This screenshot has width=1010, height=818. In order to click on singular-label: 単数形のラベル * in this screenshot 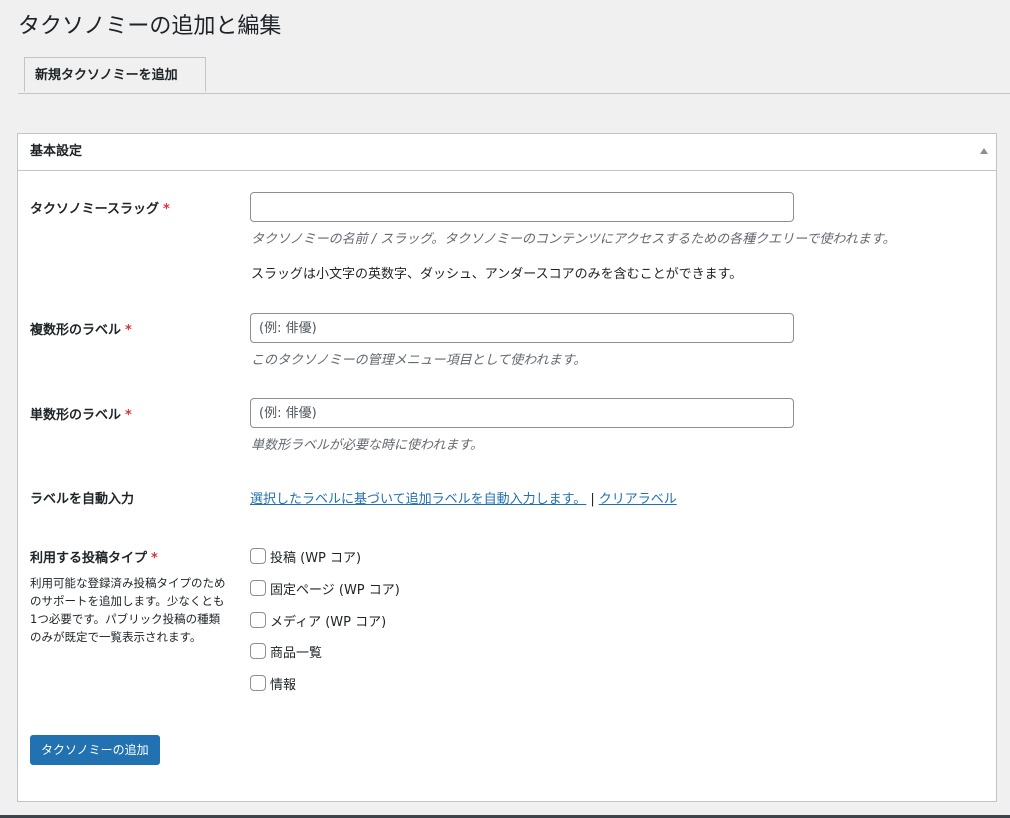, I will do `click(81, 413)`.